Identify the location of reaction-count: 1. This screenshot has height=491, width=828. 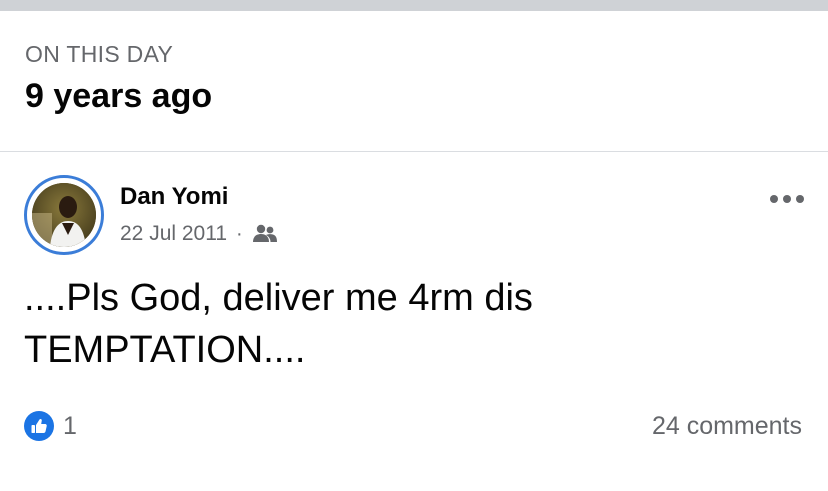
(70, 425).